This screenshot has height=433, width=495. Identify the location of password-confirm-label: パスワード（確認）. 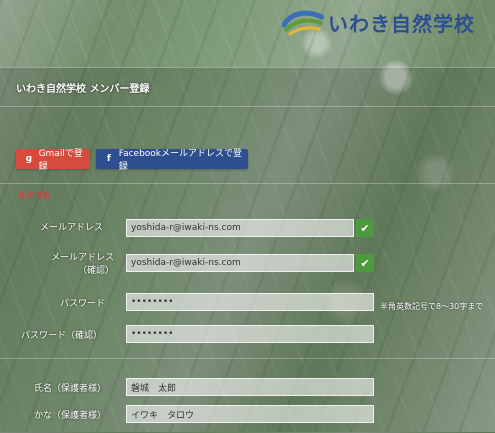
(62, 336).